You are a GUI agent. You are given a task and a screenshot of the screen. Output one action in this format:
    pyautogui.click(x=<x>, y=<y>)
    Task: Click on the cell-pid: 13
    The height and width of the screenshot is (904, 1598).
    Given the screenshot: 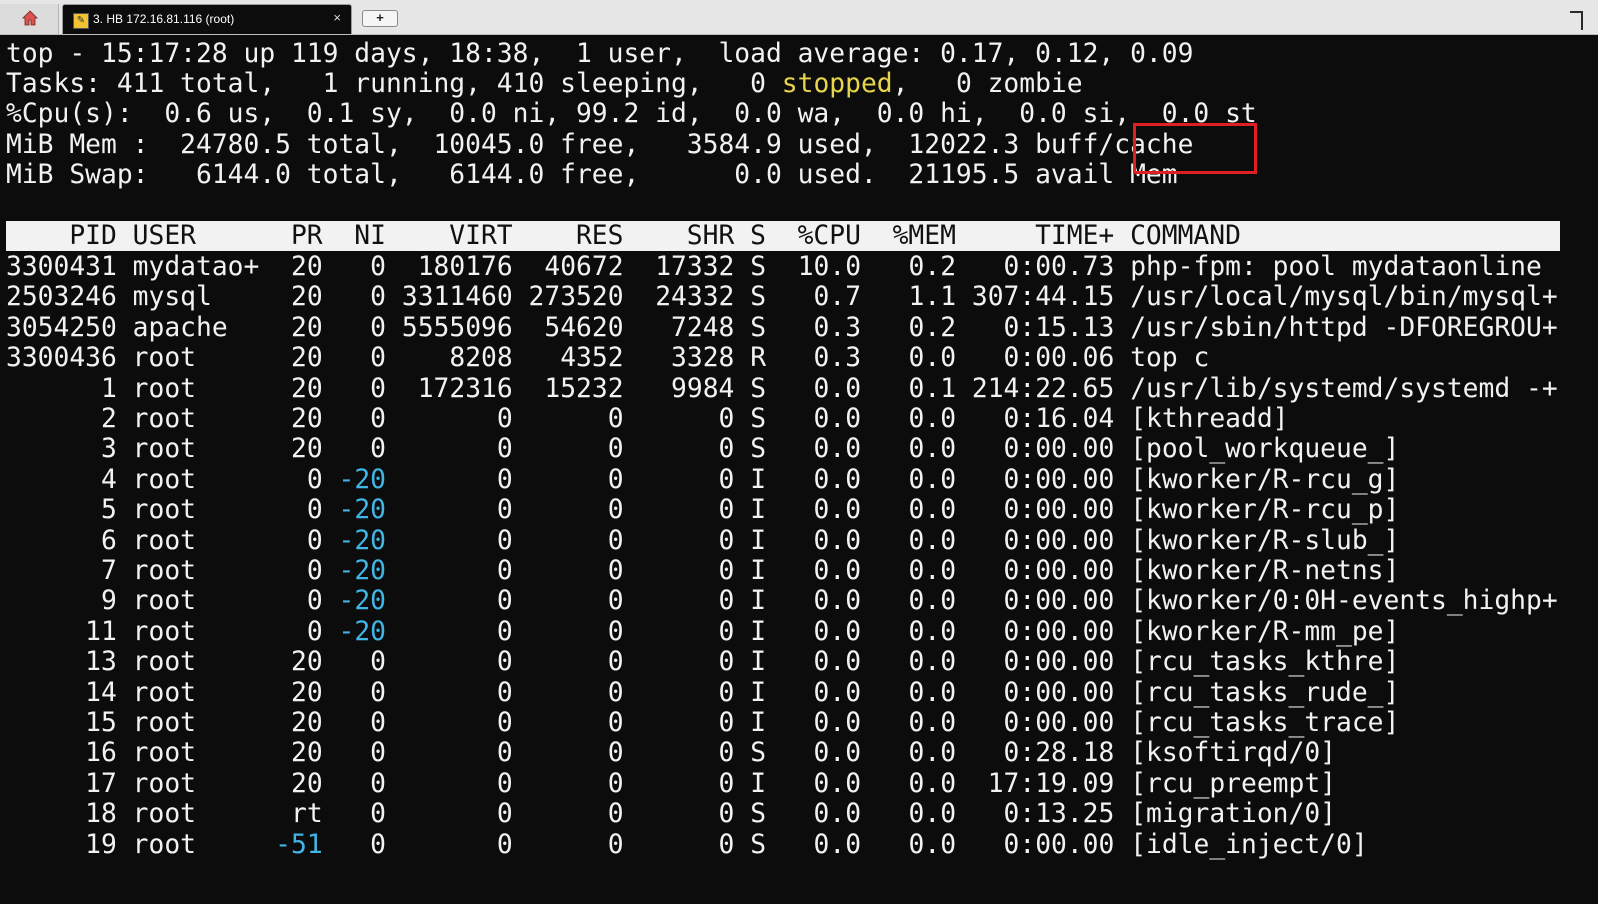 What is the action you would take?
    pyautogui.click(x=69, y=662)
    